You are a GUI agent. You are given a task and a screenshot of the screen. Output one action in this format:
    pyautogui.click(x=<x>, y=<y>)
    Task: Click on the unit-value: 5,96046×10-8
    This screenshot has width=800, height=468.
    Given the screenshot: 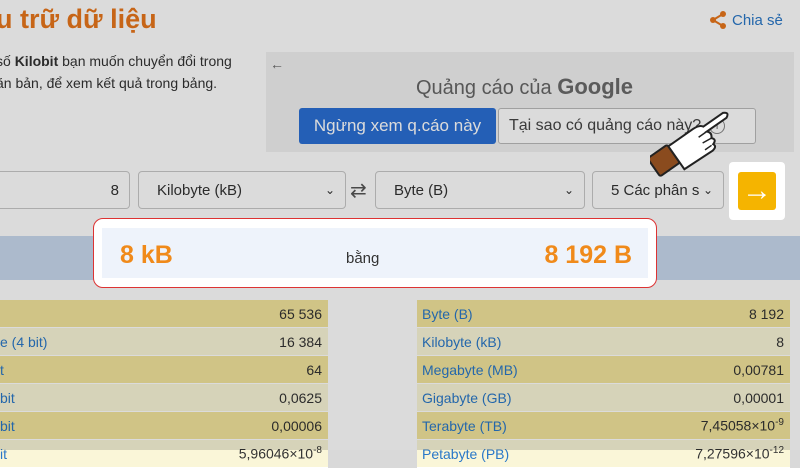 What is the action you would take?
    pyautogui.click(x=283, y=453)
    